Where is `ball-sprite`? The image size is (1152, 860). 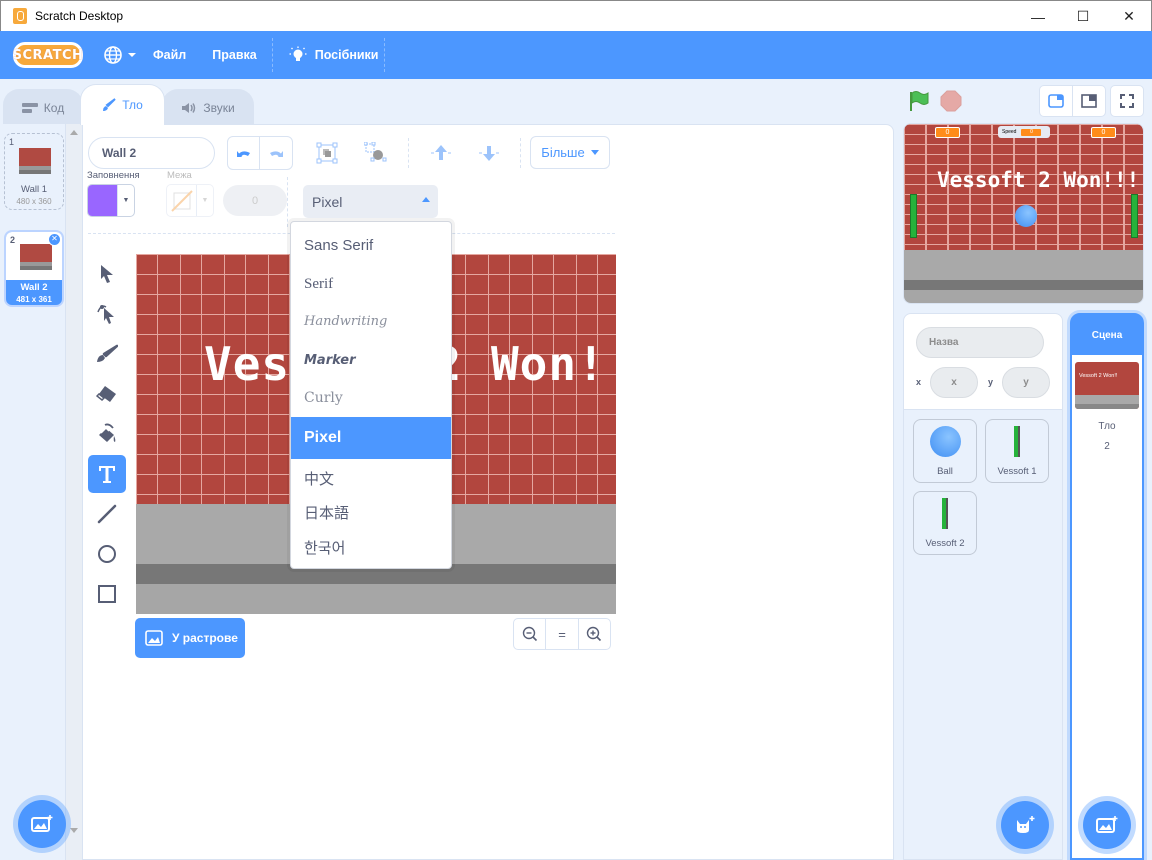 ball-sprite is located at coordinates (1026, 216).